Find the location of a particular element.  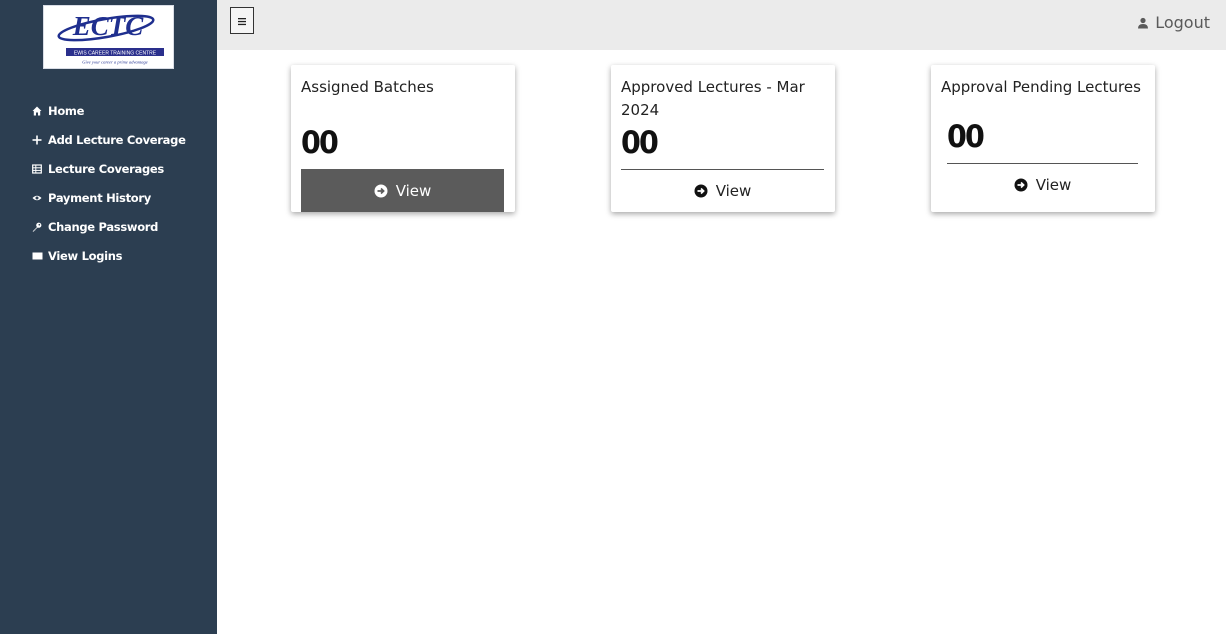

table-icon is located at coordinates (37, 169).